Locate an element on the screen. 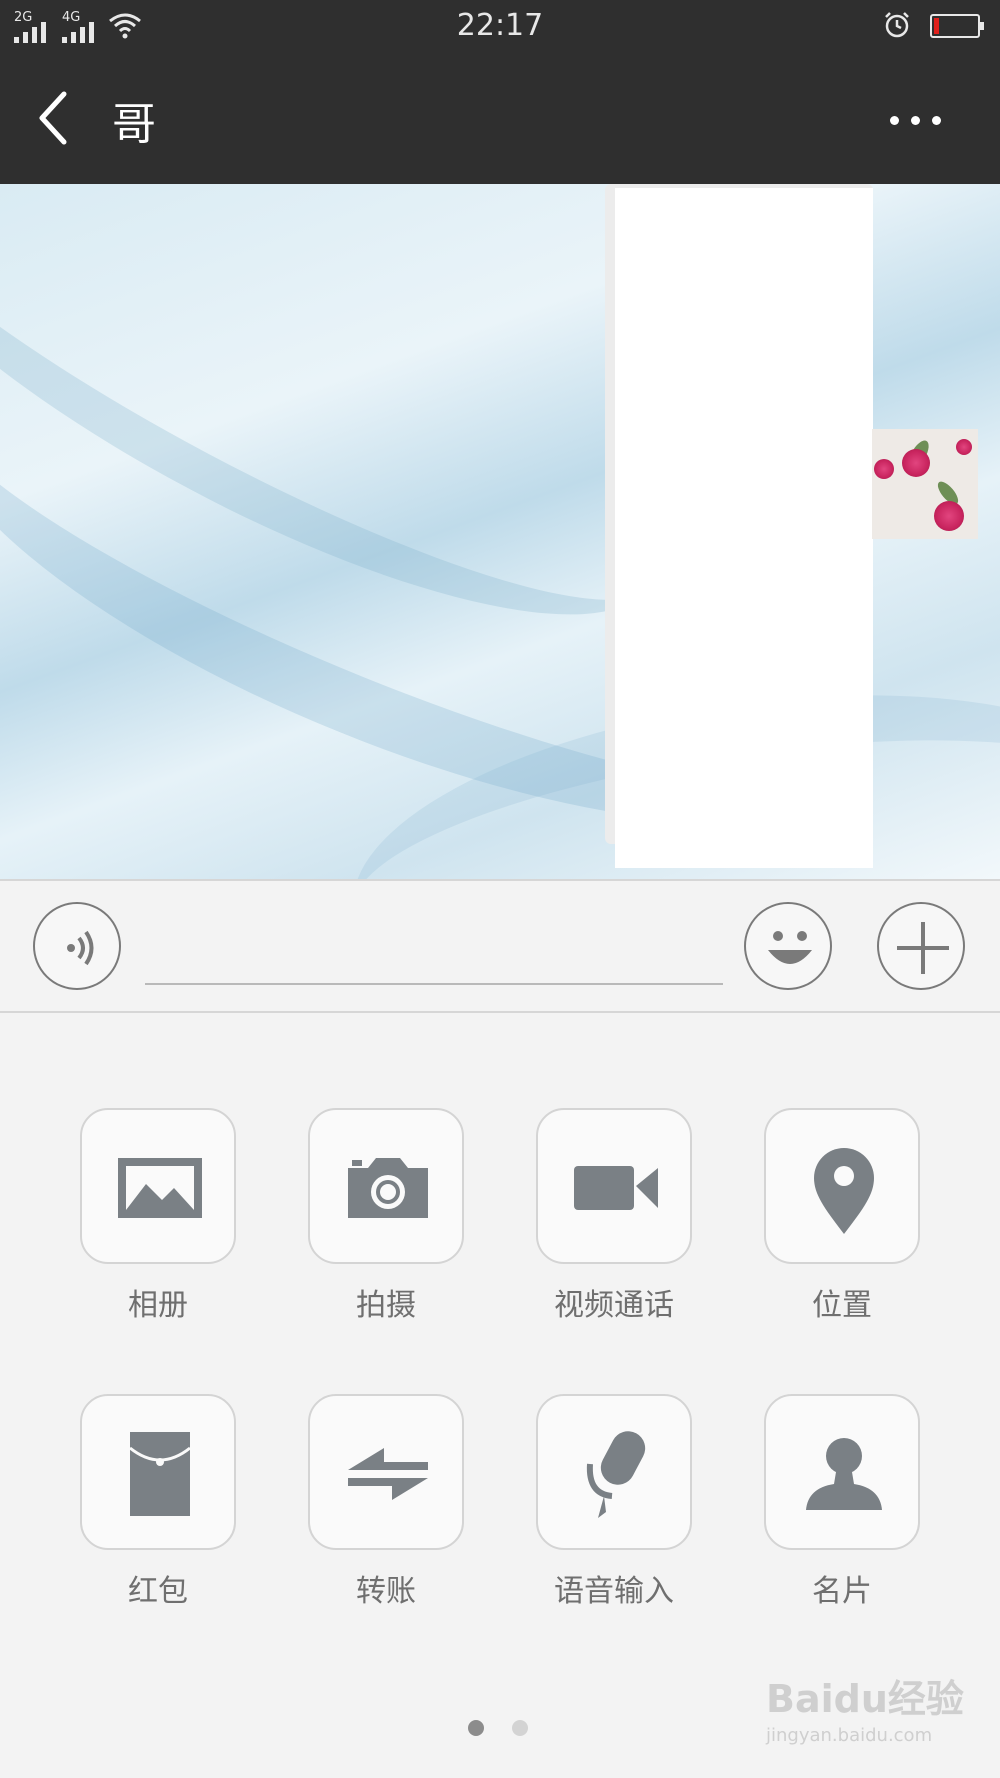 This screenshot has height=1778, width=1000. contact-card-icon is located at coordinates (844, 1474).